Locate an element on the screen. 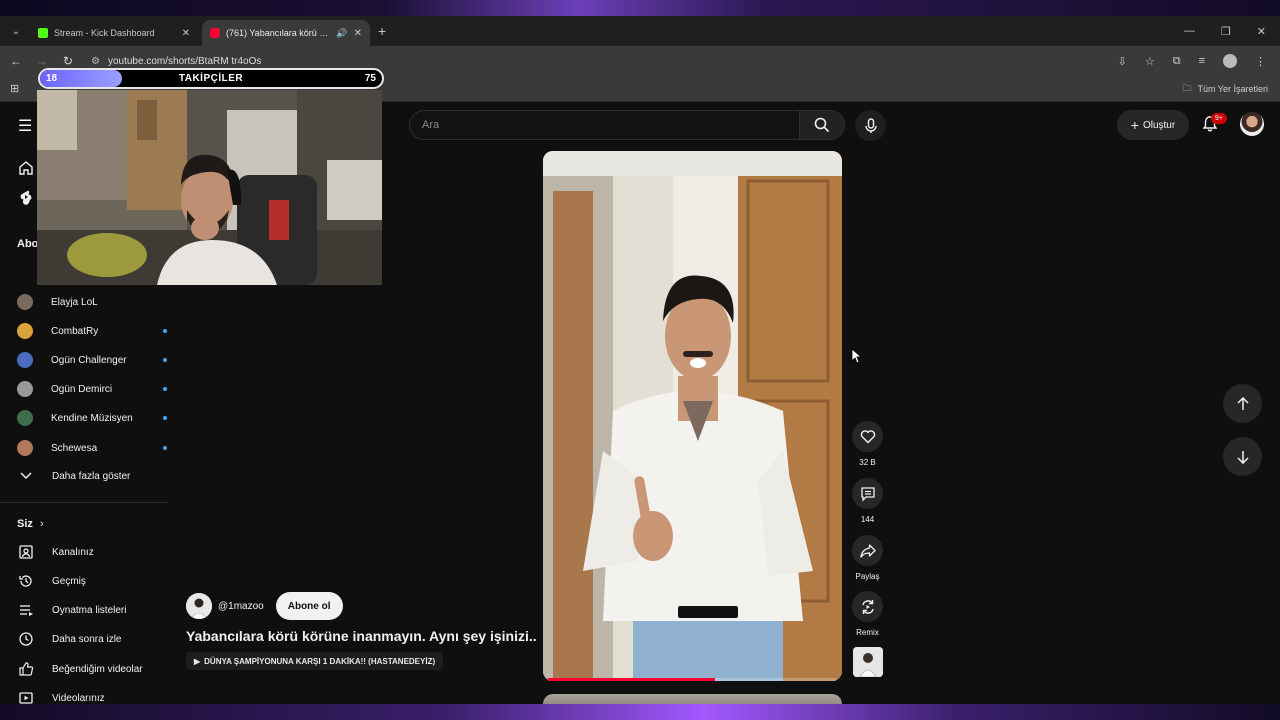 Image resolution: width=1280 pixels, height=720 pixels. subscription-item: Ogün Demirci is located at coordinates (92, 389).